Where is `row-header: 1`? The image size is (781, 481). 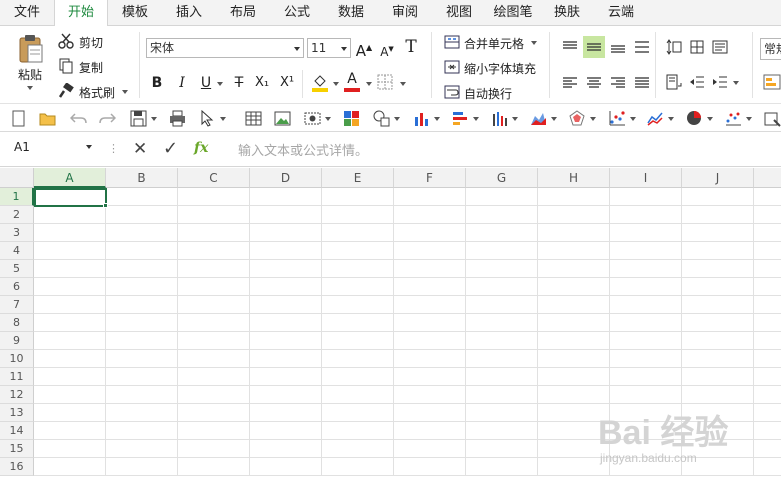 row-header: 1 is located at coordinates (17, 197).